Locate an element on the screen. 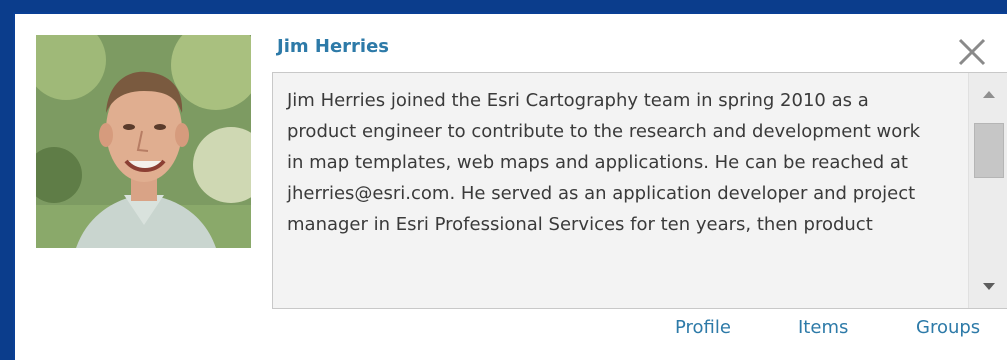  profile-link: Profile is located at coordinates (703, 327).